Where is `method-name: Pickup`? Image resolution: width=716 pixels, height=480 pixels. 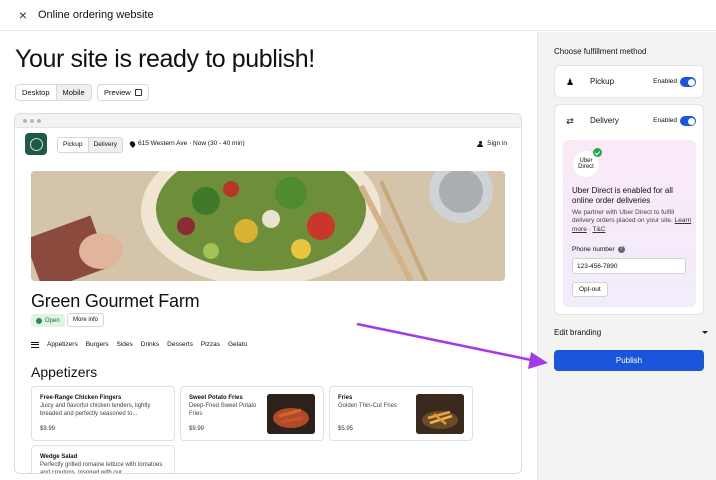 method-name: Pickup is located at coordinates (602, 81).